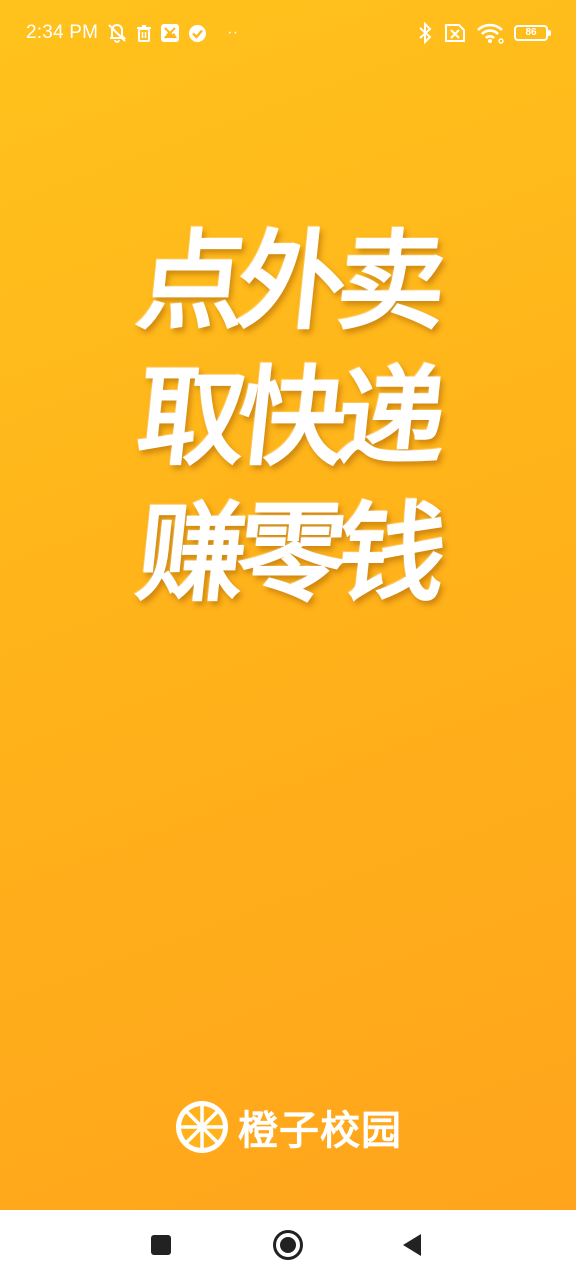  Describe the element at coordinates (170, 33) in the screenshot. I see `gallery-icon` at that location.